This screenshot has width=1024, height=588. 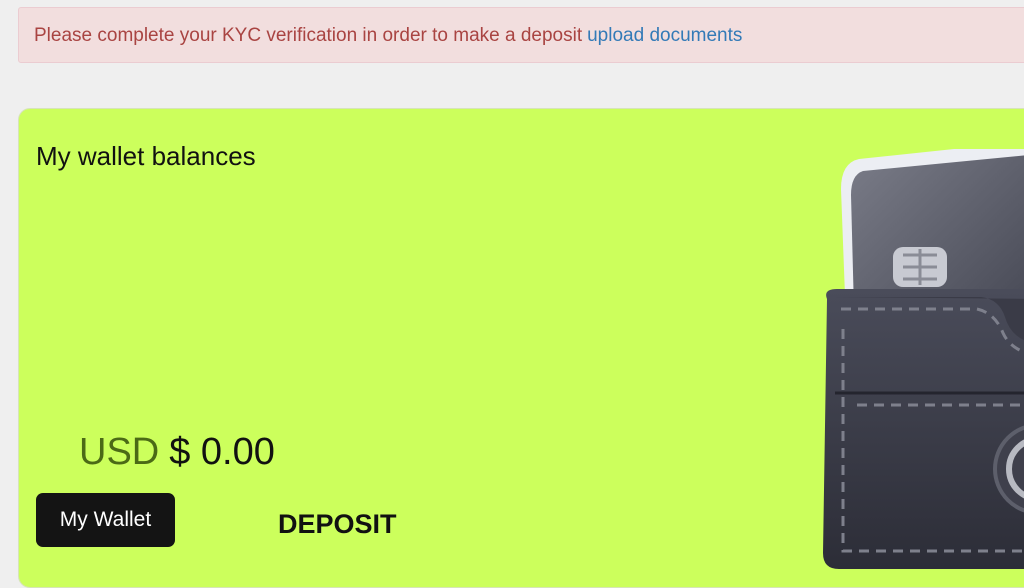 What do you see at coordinates (664, 35) in the screenshot?
I see `upload-documents-link: upload documents` at bounding box center [664, 35].